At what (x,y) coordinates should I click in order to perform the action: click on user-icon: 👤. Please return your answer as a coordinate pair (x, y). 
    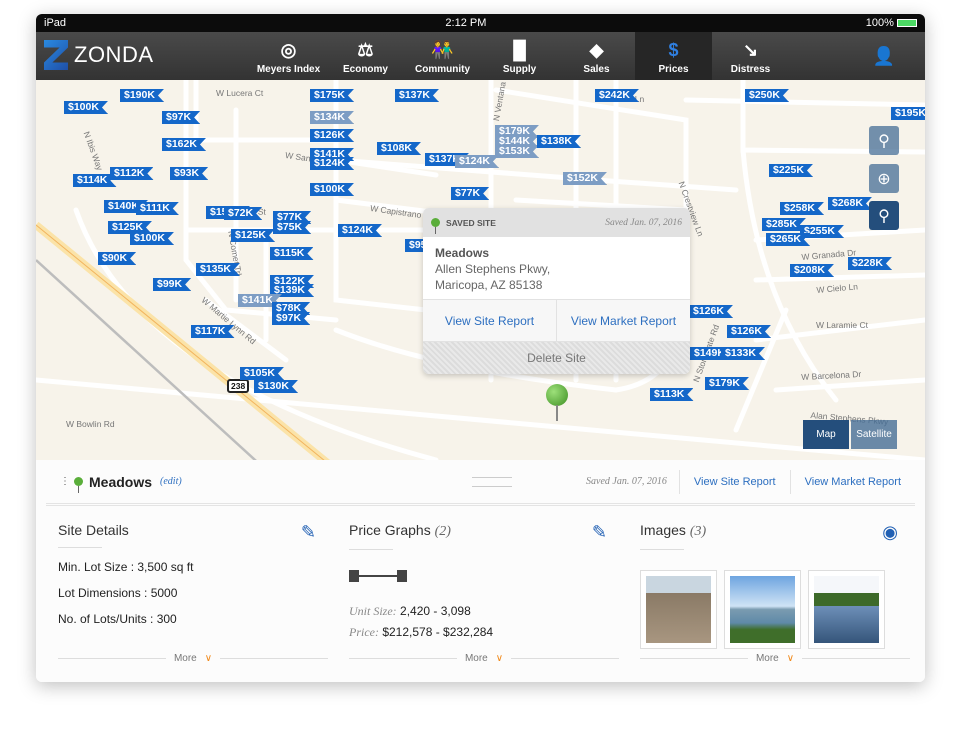
    Looking at the image, I should click on (884, 56).